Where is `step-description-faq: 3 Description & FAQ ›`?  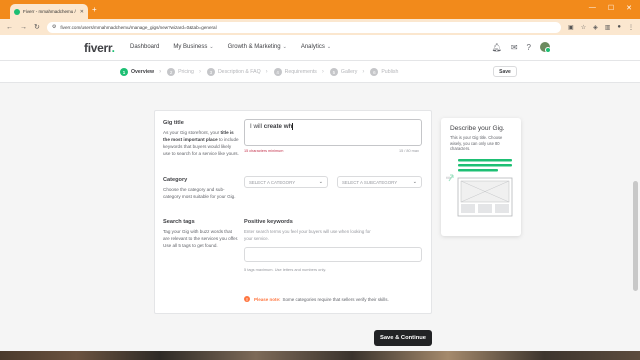
step-description-faq: 3 Description & FAQ › is located at coordinates (237, 72).